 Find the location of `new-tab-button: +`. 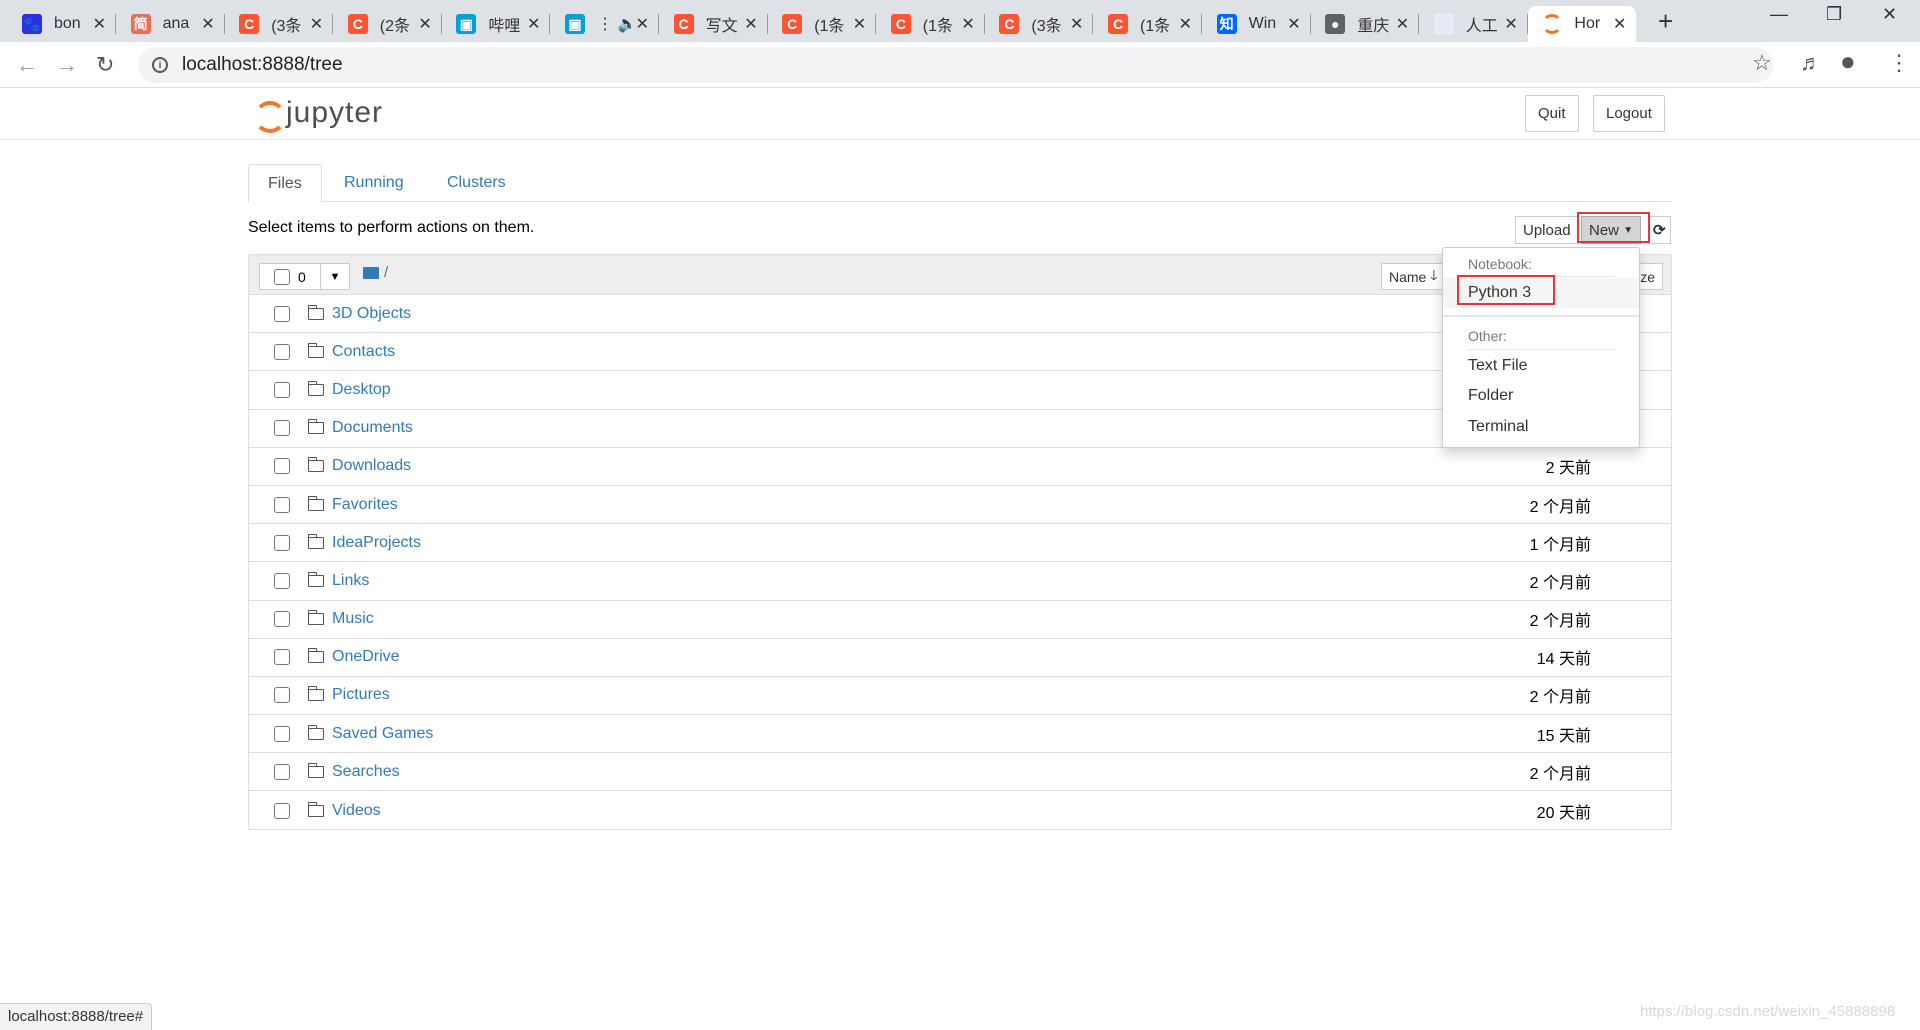

new-tab-button: + is located at coordinates (1665, 21).